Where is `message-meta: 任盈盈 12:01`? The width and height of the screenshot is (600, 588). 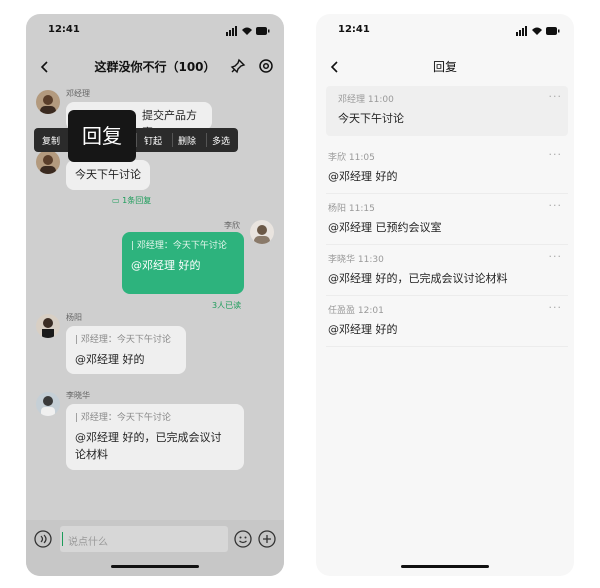
message-meta: 任盈盈 12:01 is located at coordinates (356, 311).